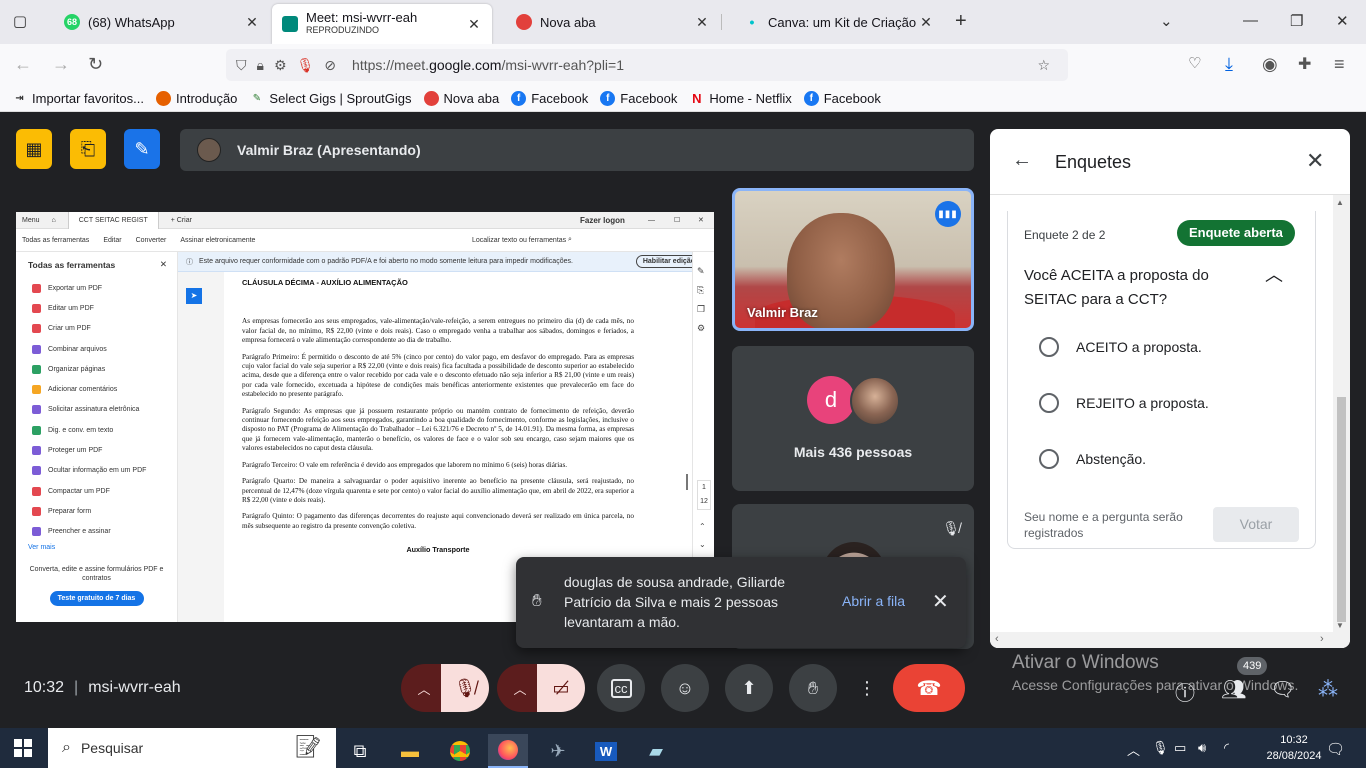  I want to click on camera-blocked-icon: ⊘, so click(330, 65).